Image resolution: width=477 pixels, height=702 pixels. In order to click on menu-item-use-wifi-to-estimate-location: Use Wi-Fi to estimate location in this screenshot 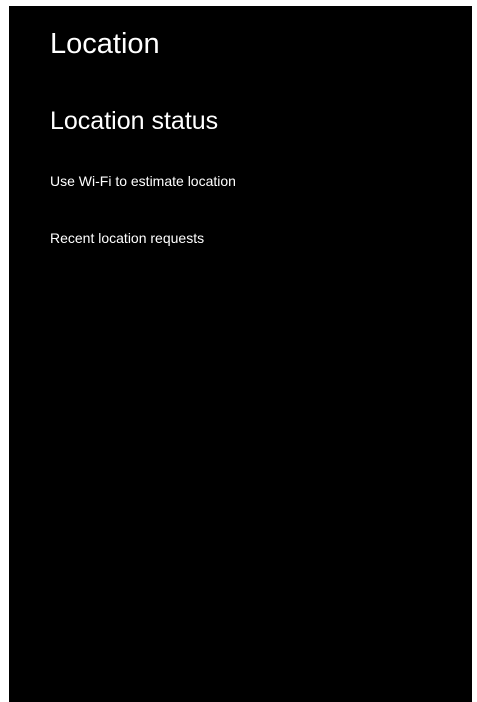, I will do `click(143, 181)`.